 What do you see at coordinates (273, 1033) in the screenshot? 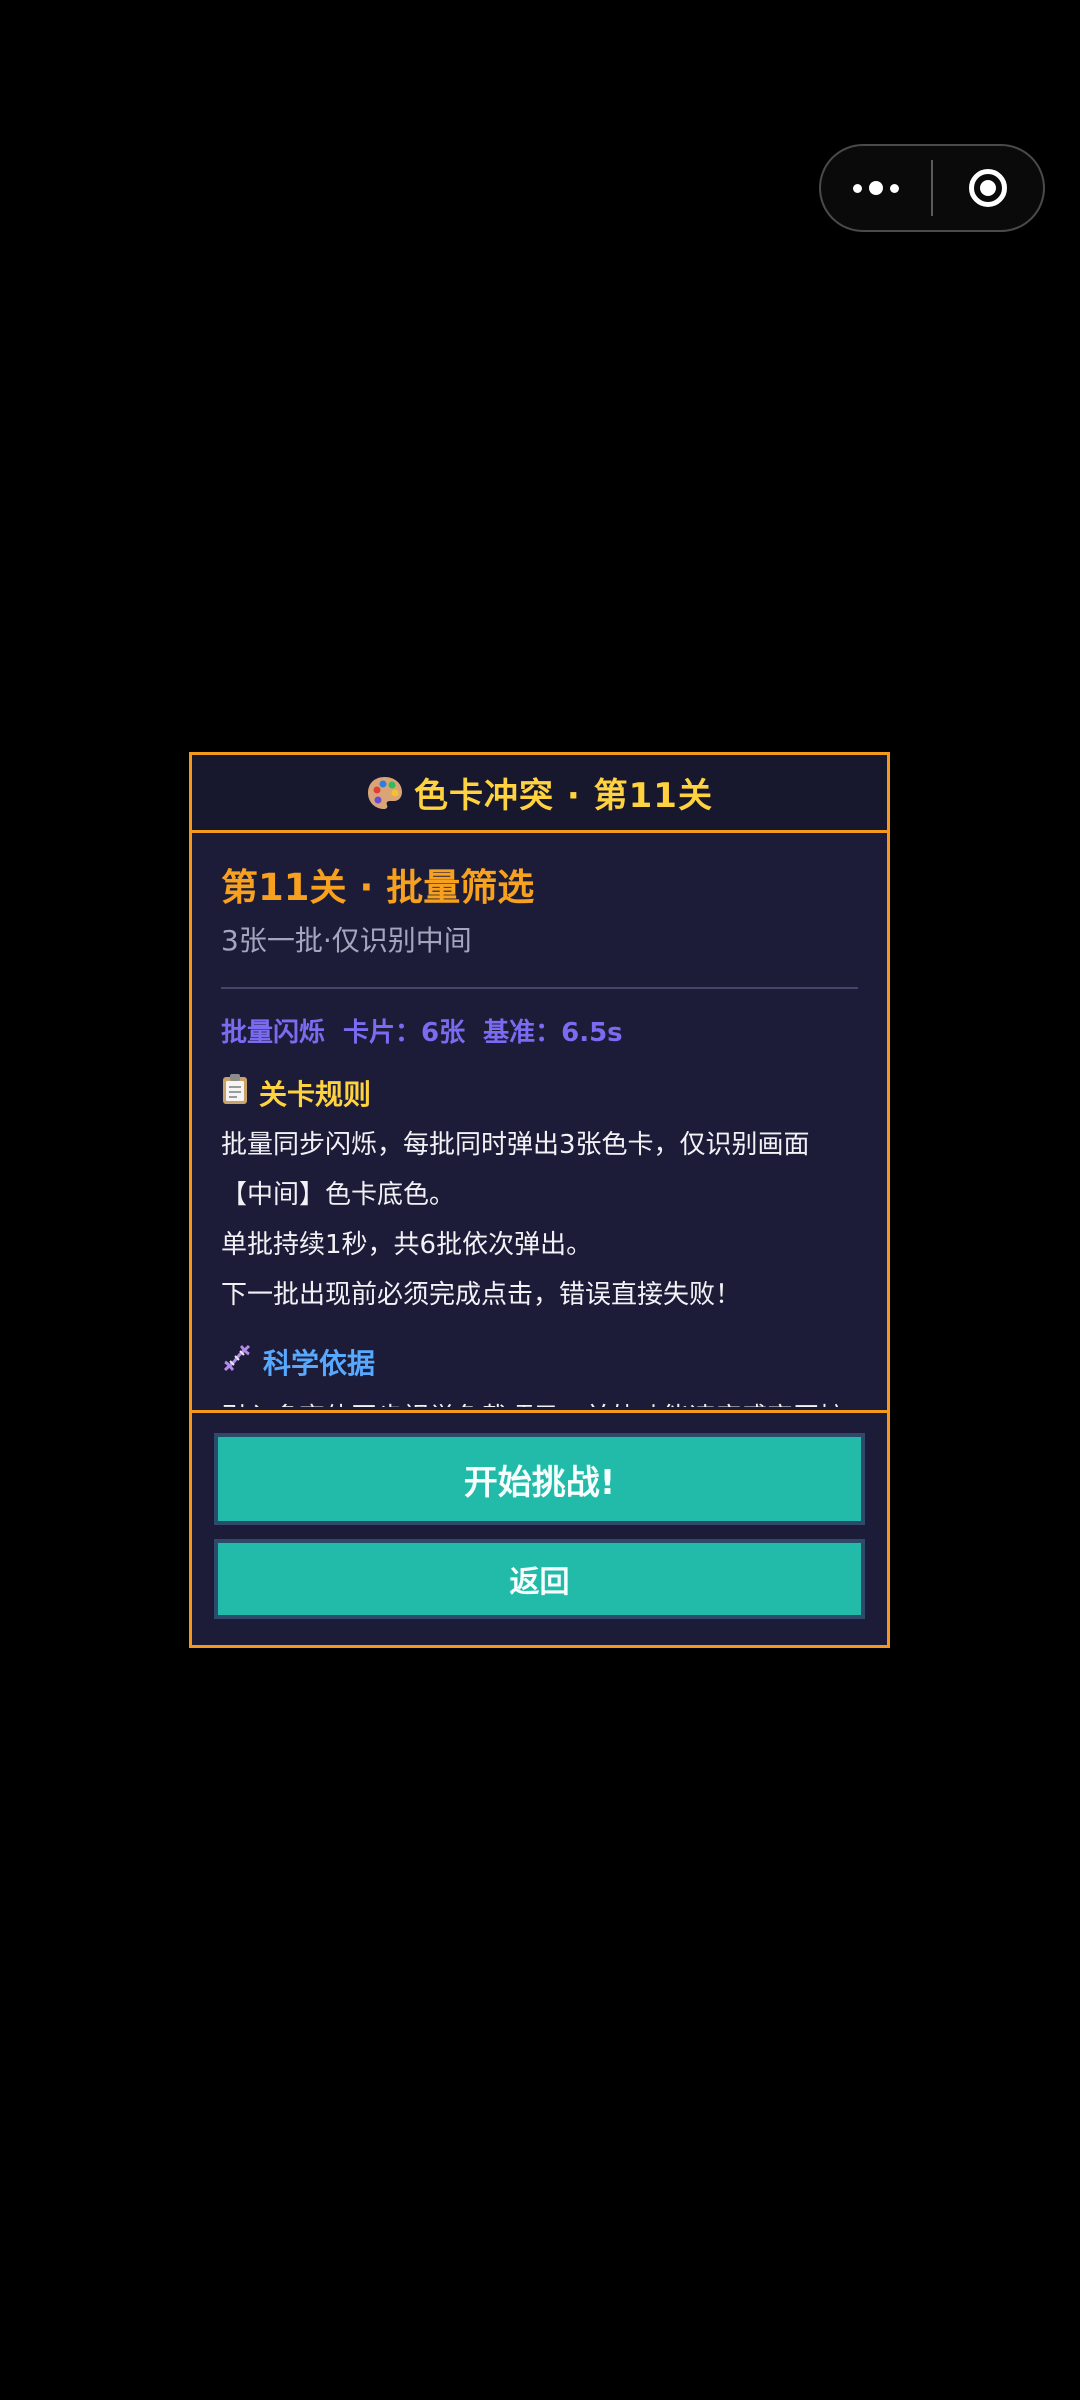
I see `stat-mode: 批量闪烁` at bounding box center [273, 1033].